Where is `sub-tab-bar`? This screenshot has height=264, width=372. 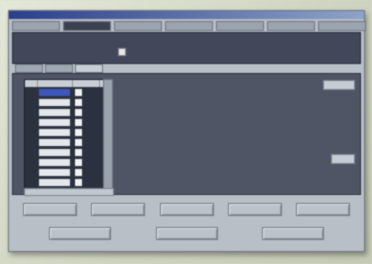
sub-tab-bar is located at coordinates (59, 68).